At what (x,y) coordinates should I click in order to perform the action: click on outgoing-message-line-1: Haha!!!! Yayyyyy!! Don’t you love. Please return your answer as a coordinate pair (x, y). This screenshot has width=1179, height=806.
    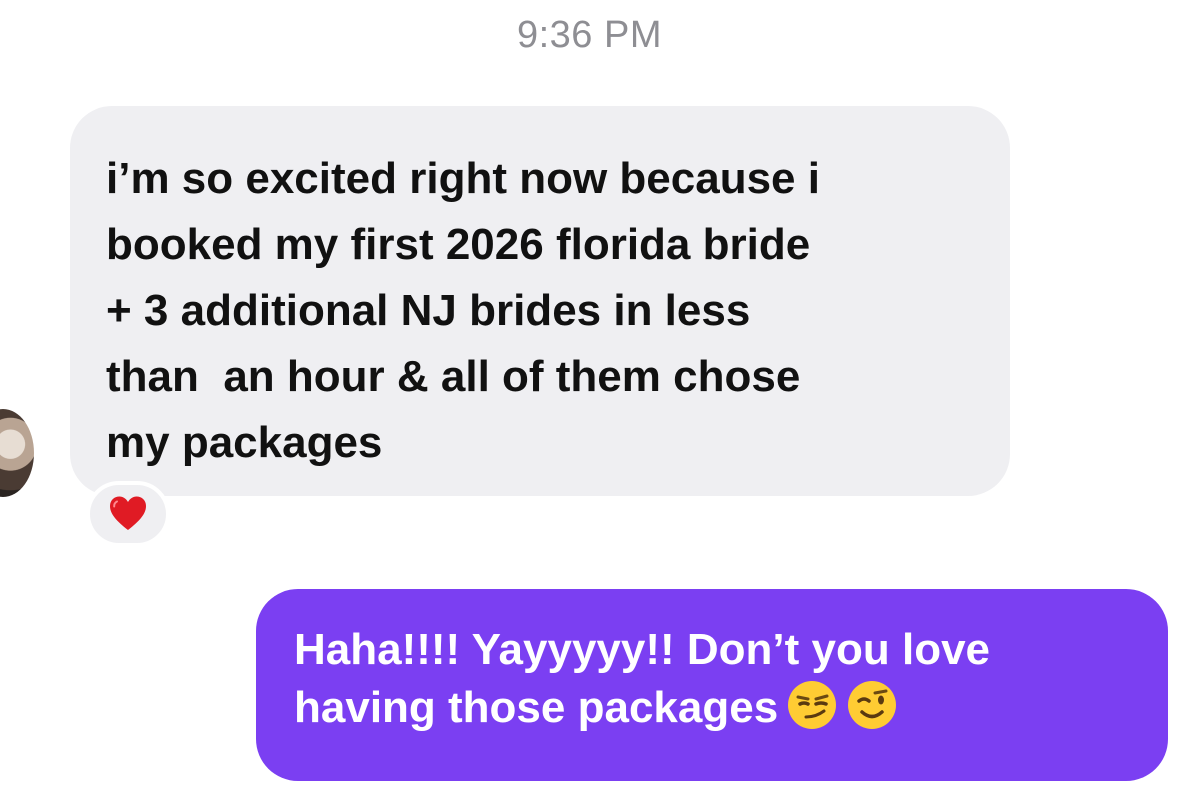
    Looking at the image, I should click on (642, 649).